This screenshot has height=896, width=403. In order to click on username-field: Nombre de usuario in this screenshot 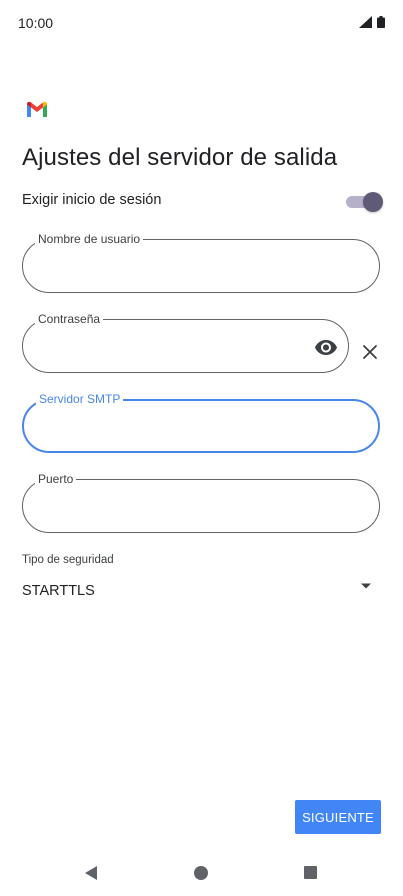, I will do `click(201, 262)`.